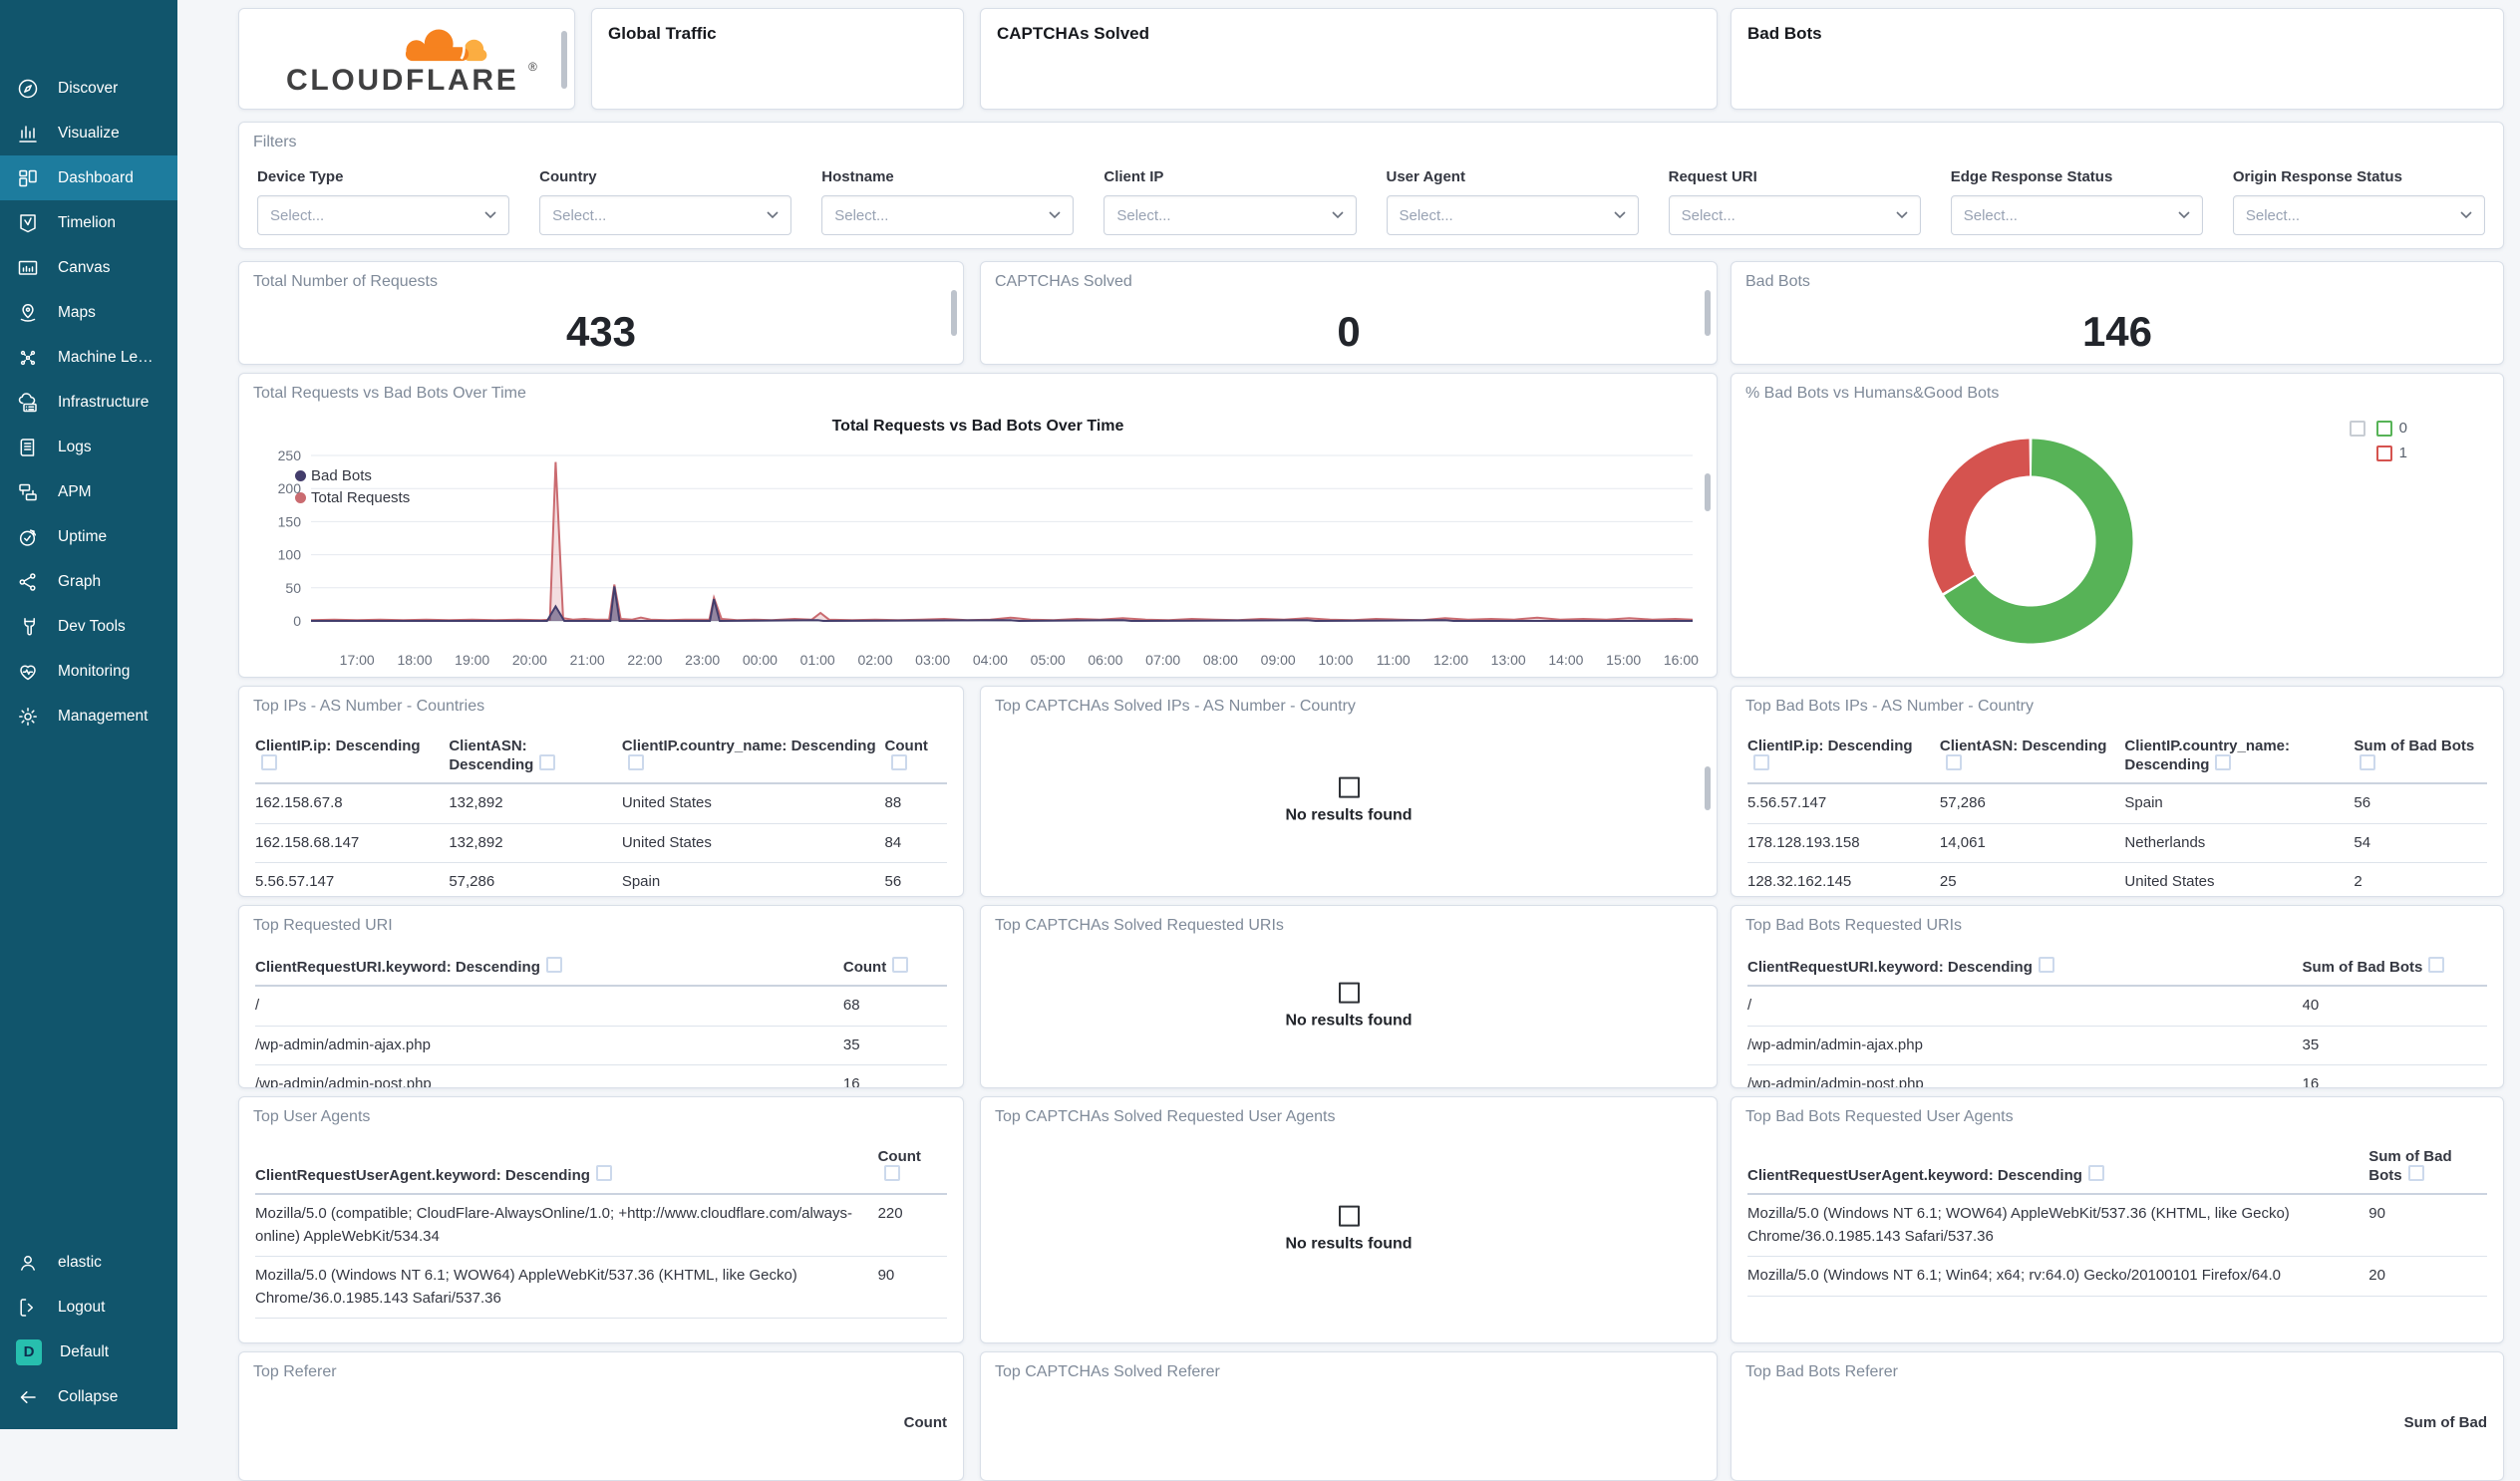 The width and height of the screenshot is (2520, 1481). What do you see at coordinates (88, 716) in the screenshot?
I see `sidebar-item-management: Management` at bounding box center [88, 716].